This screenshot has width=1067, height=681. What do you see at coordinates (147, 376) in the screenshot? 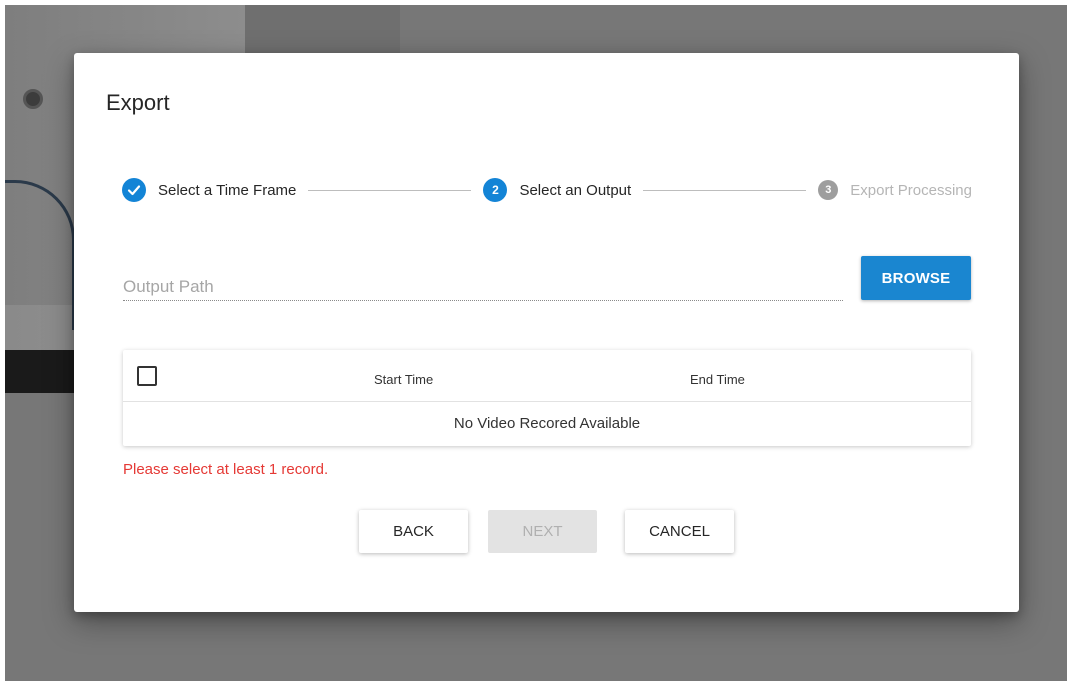
I see `select-all-checkbox` at bounding box center [147, 376].